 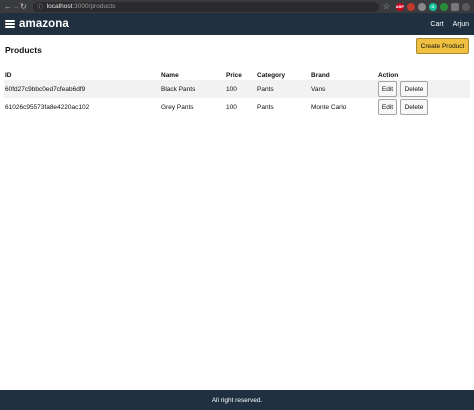 What do you see at coordinates (449, 24) in the screenshot?
I see `header-nav: Cart Arjun` at bounding box center [449, 24].